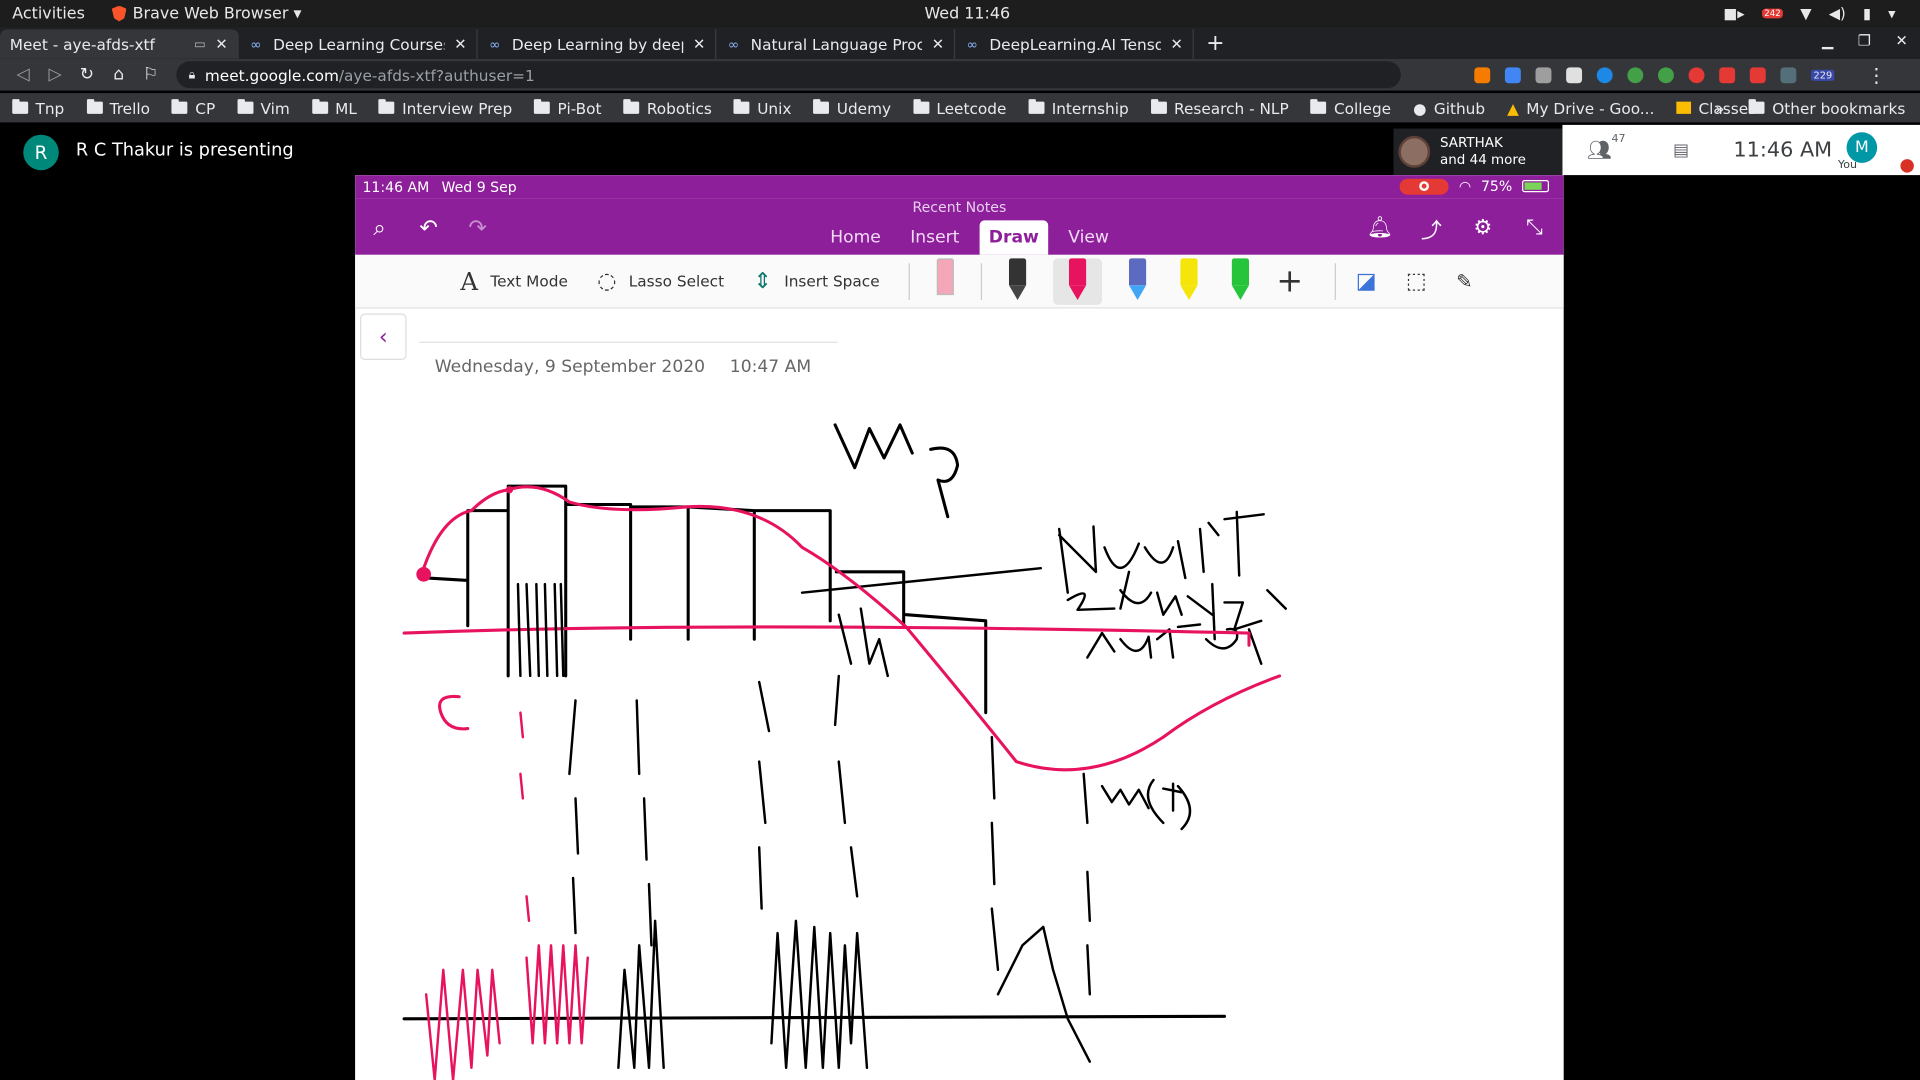  Describe the element at coordinates (379, 228) in the screenshot. I see `search-icon: ⌕` at that location.